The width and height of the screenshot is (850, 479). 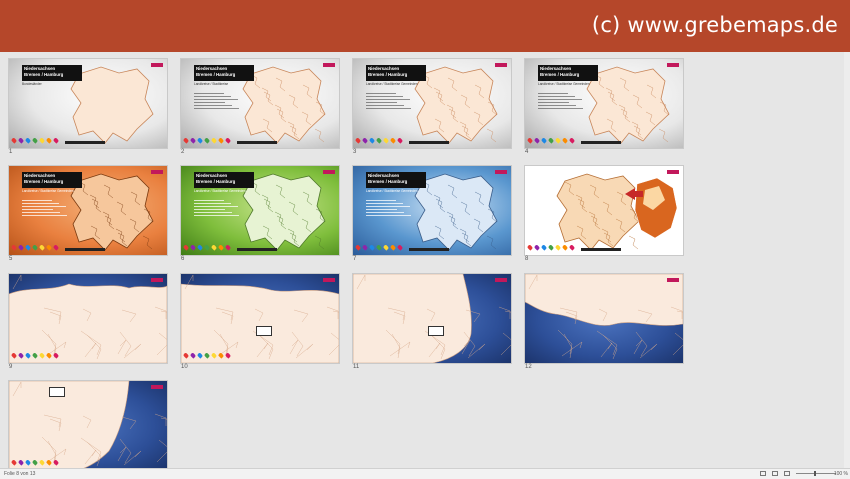 What do you see at coordinates (527, 259) in the screenshot?
I see `slide-number: 8` at bounding box center [527, 259].